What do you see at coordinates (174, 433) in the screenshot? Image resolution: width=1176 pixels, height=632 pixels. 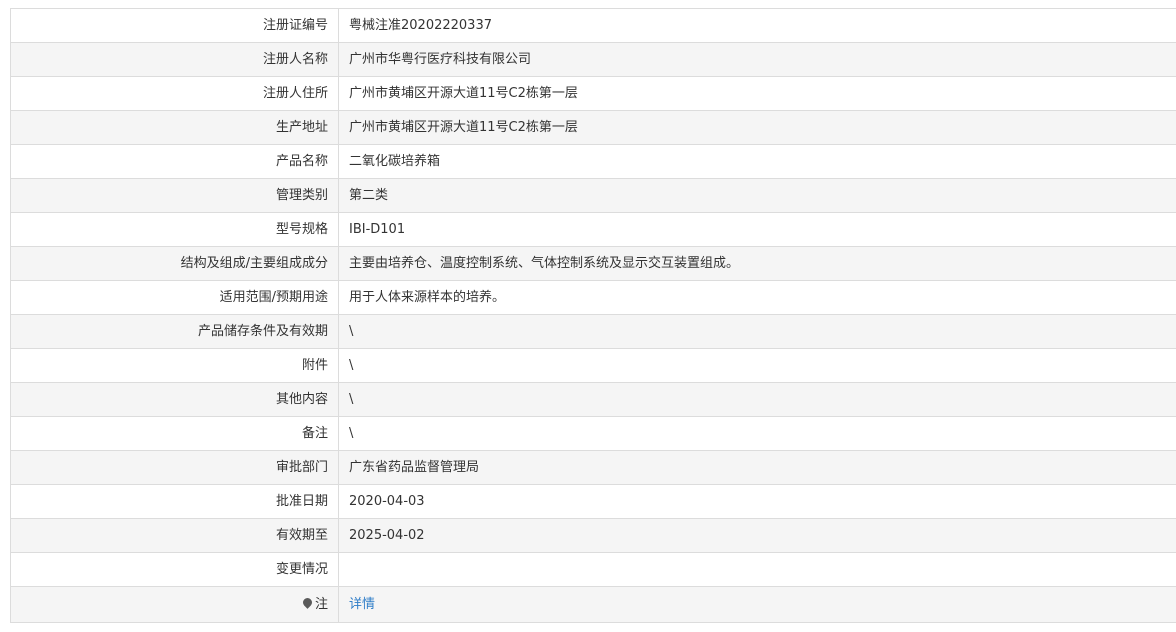 I see `row-label: 备注` at bounding box center [174, 433].